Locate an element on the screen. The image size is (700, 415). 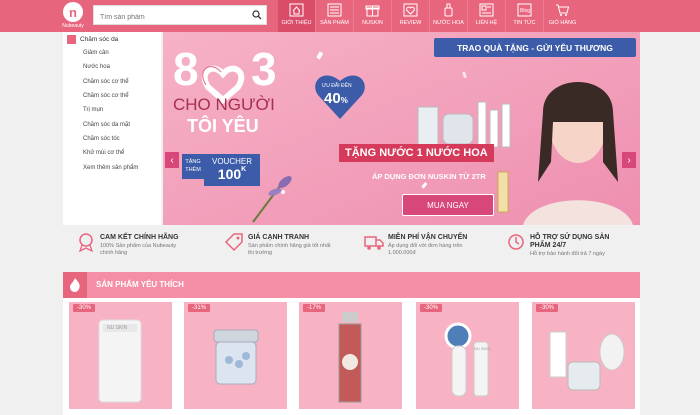
voucher-value: 100 is located at coordinates (229, 174).